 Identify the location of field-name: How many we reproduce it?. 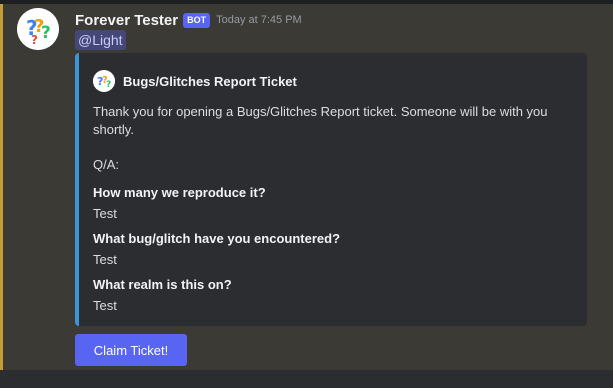
(179, 192).